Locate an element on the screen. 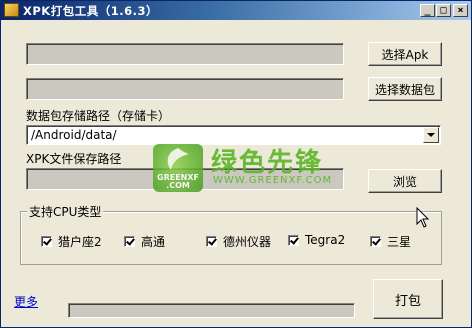 The image size is (472, 328). pack-button: 打包 is located at coordinates (408, 299).